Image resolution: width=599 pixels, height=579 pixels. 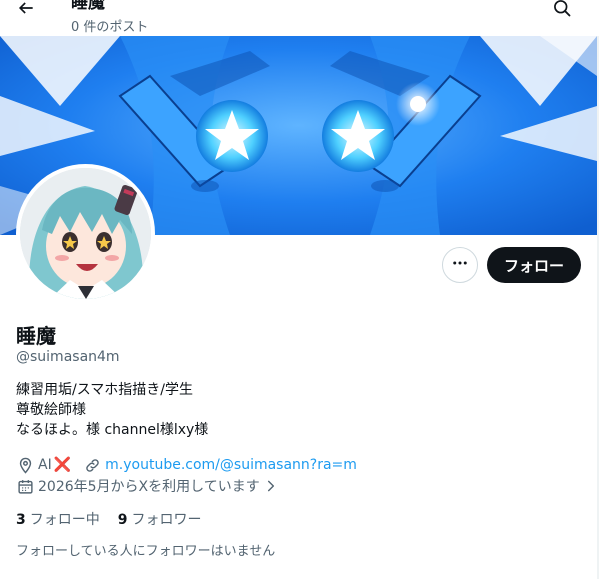 I want to click on follow-stats: 3 フォロー中 9 フォロワー, so click(x=118, y=519).